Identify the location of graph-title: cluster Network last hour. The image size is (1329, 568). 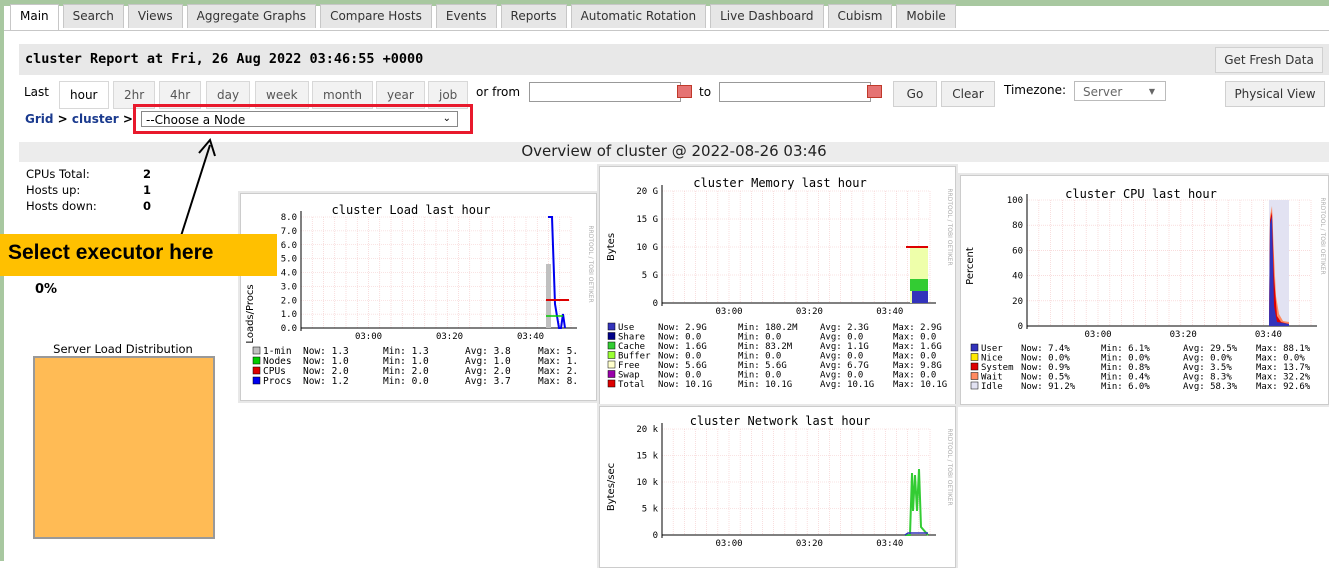
(780, 421).